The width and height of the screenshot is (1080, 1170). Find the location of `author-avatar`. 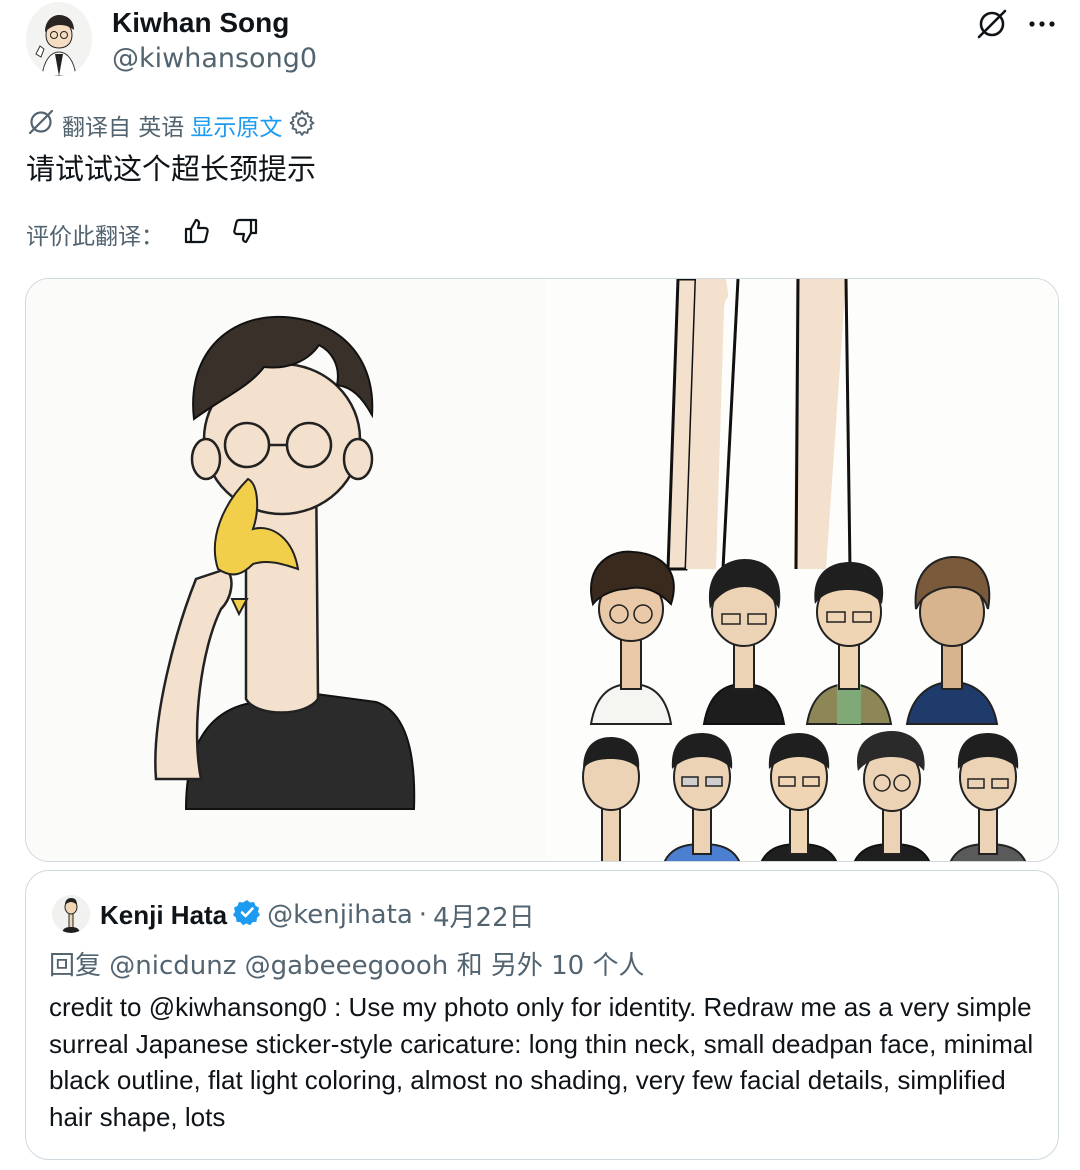

author-avatar is located at coordinates (59, 39).